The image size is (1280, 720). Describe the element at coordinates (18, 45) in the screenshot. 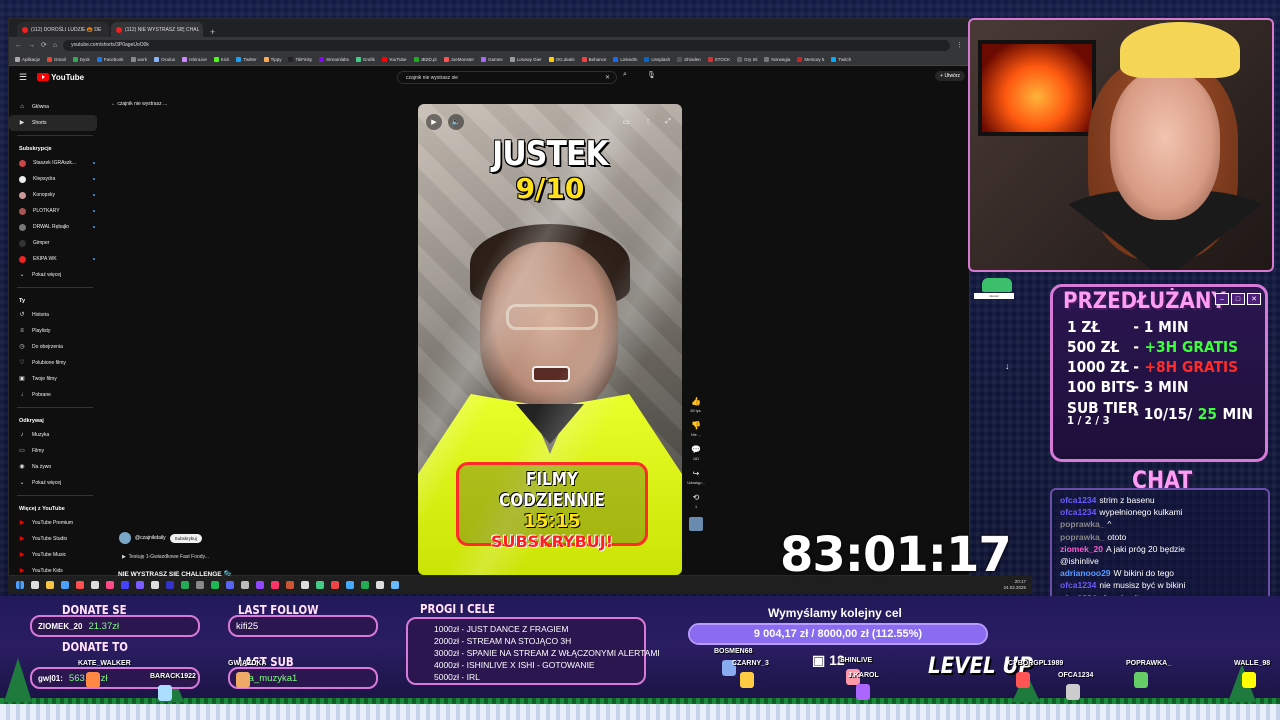

I see `back-arrow-icon: ←` at that location.